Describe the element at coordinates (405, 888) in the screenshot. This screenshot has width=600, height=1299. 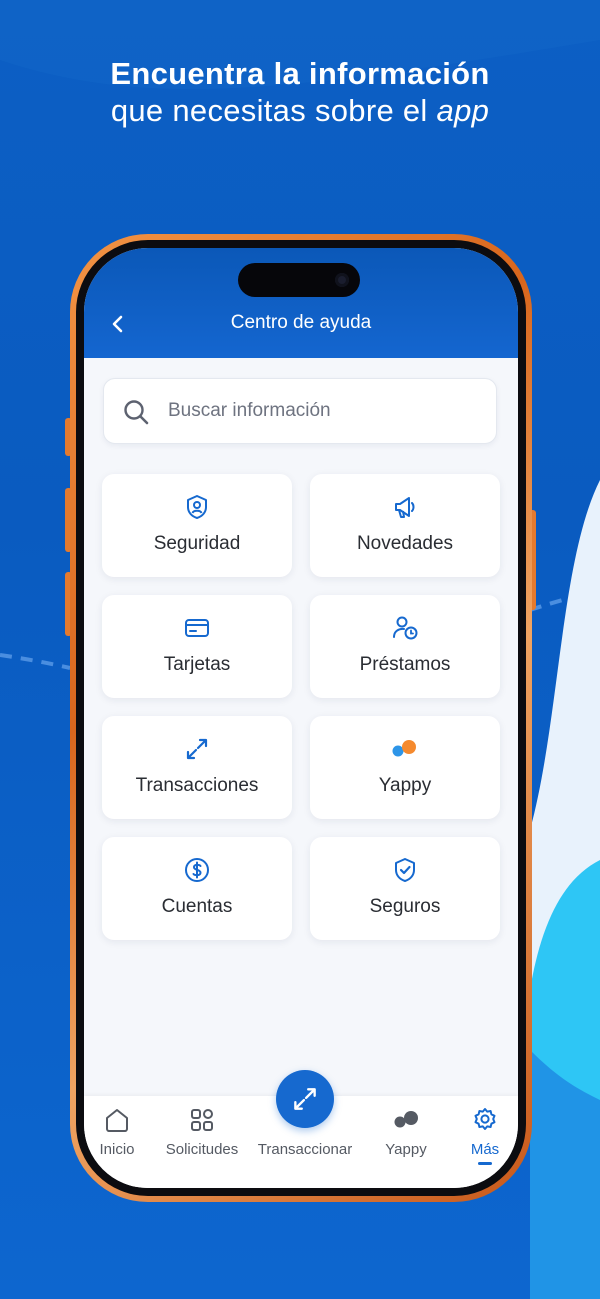
I see `category-seguros: Seguros` at that location.